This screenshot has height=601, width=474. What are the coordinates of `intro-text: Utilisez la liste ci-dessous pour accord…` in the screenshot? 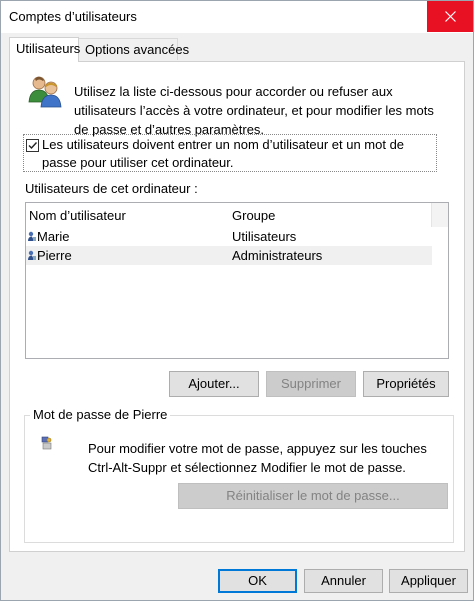 It's located at (254, 110).